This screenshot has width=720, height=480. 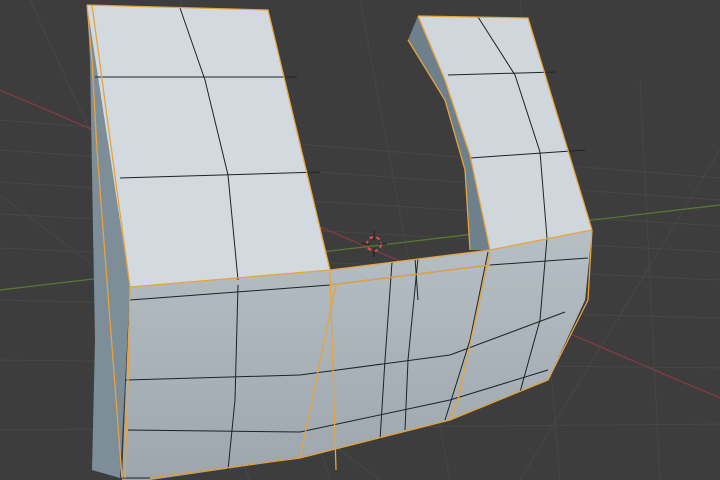 I want to click on 3d-cursor, so click(x=374, y=244).